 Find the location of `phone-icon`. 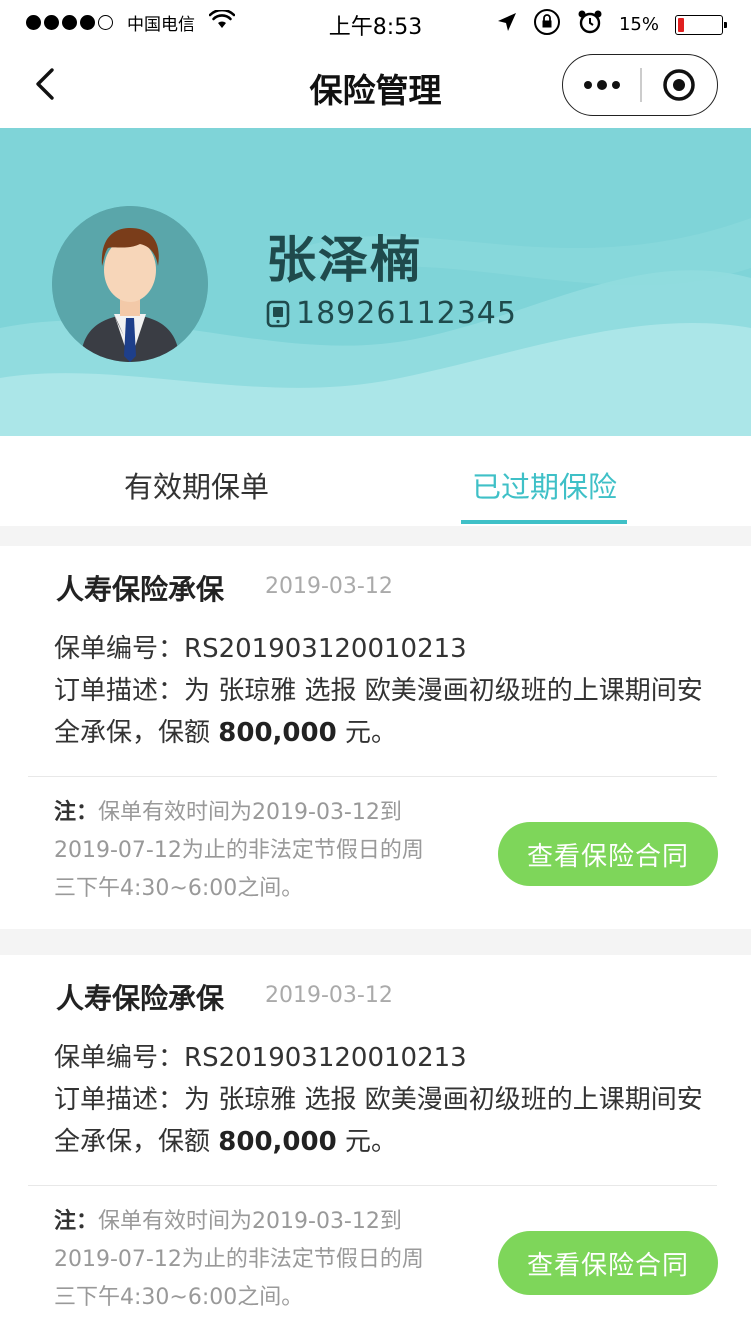

phone-icon is located at coordinates (278, 313).